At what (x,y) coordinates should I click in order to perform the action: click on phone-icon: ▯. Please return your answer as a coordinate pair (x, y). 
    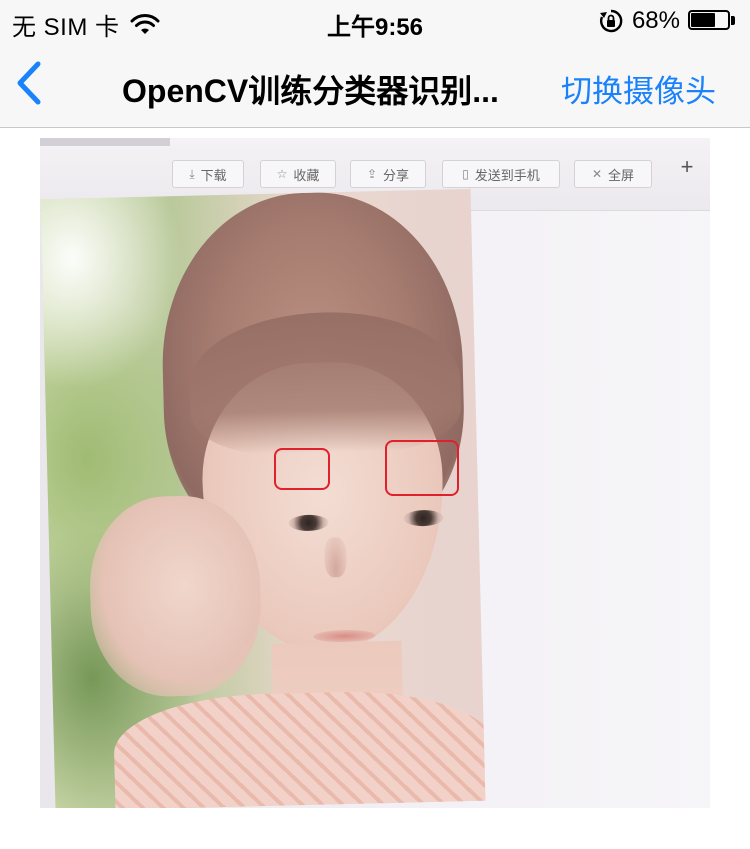
    Looking at the image, I should click on (465, 174).